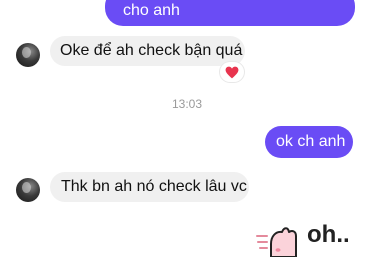 This screenshot has width=374, height=257. I want to click on message-bubble-incoming: Oke để ah check bận quá, so click(147, 51).